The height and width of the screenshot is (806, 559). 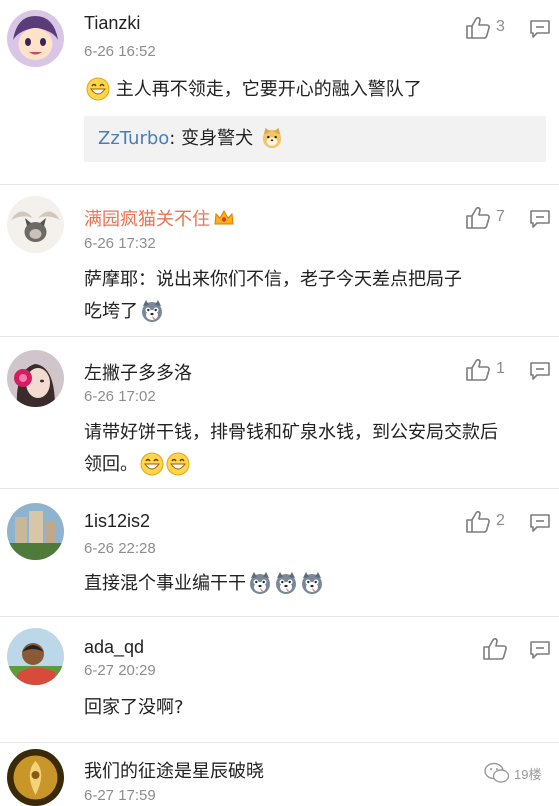 I want to click on comment-text: 萨摩耶：说出来你们不信，老子今天差点把局子吃垮了, so click(x=274, y=296).